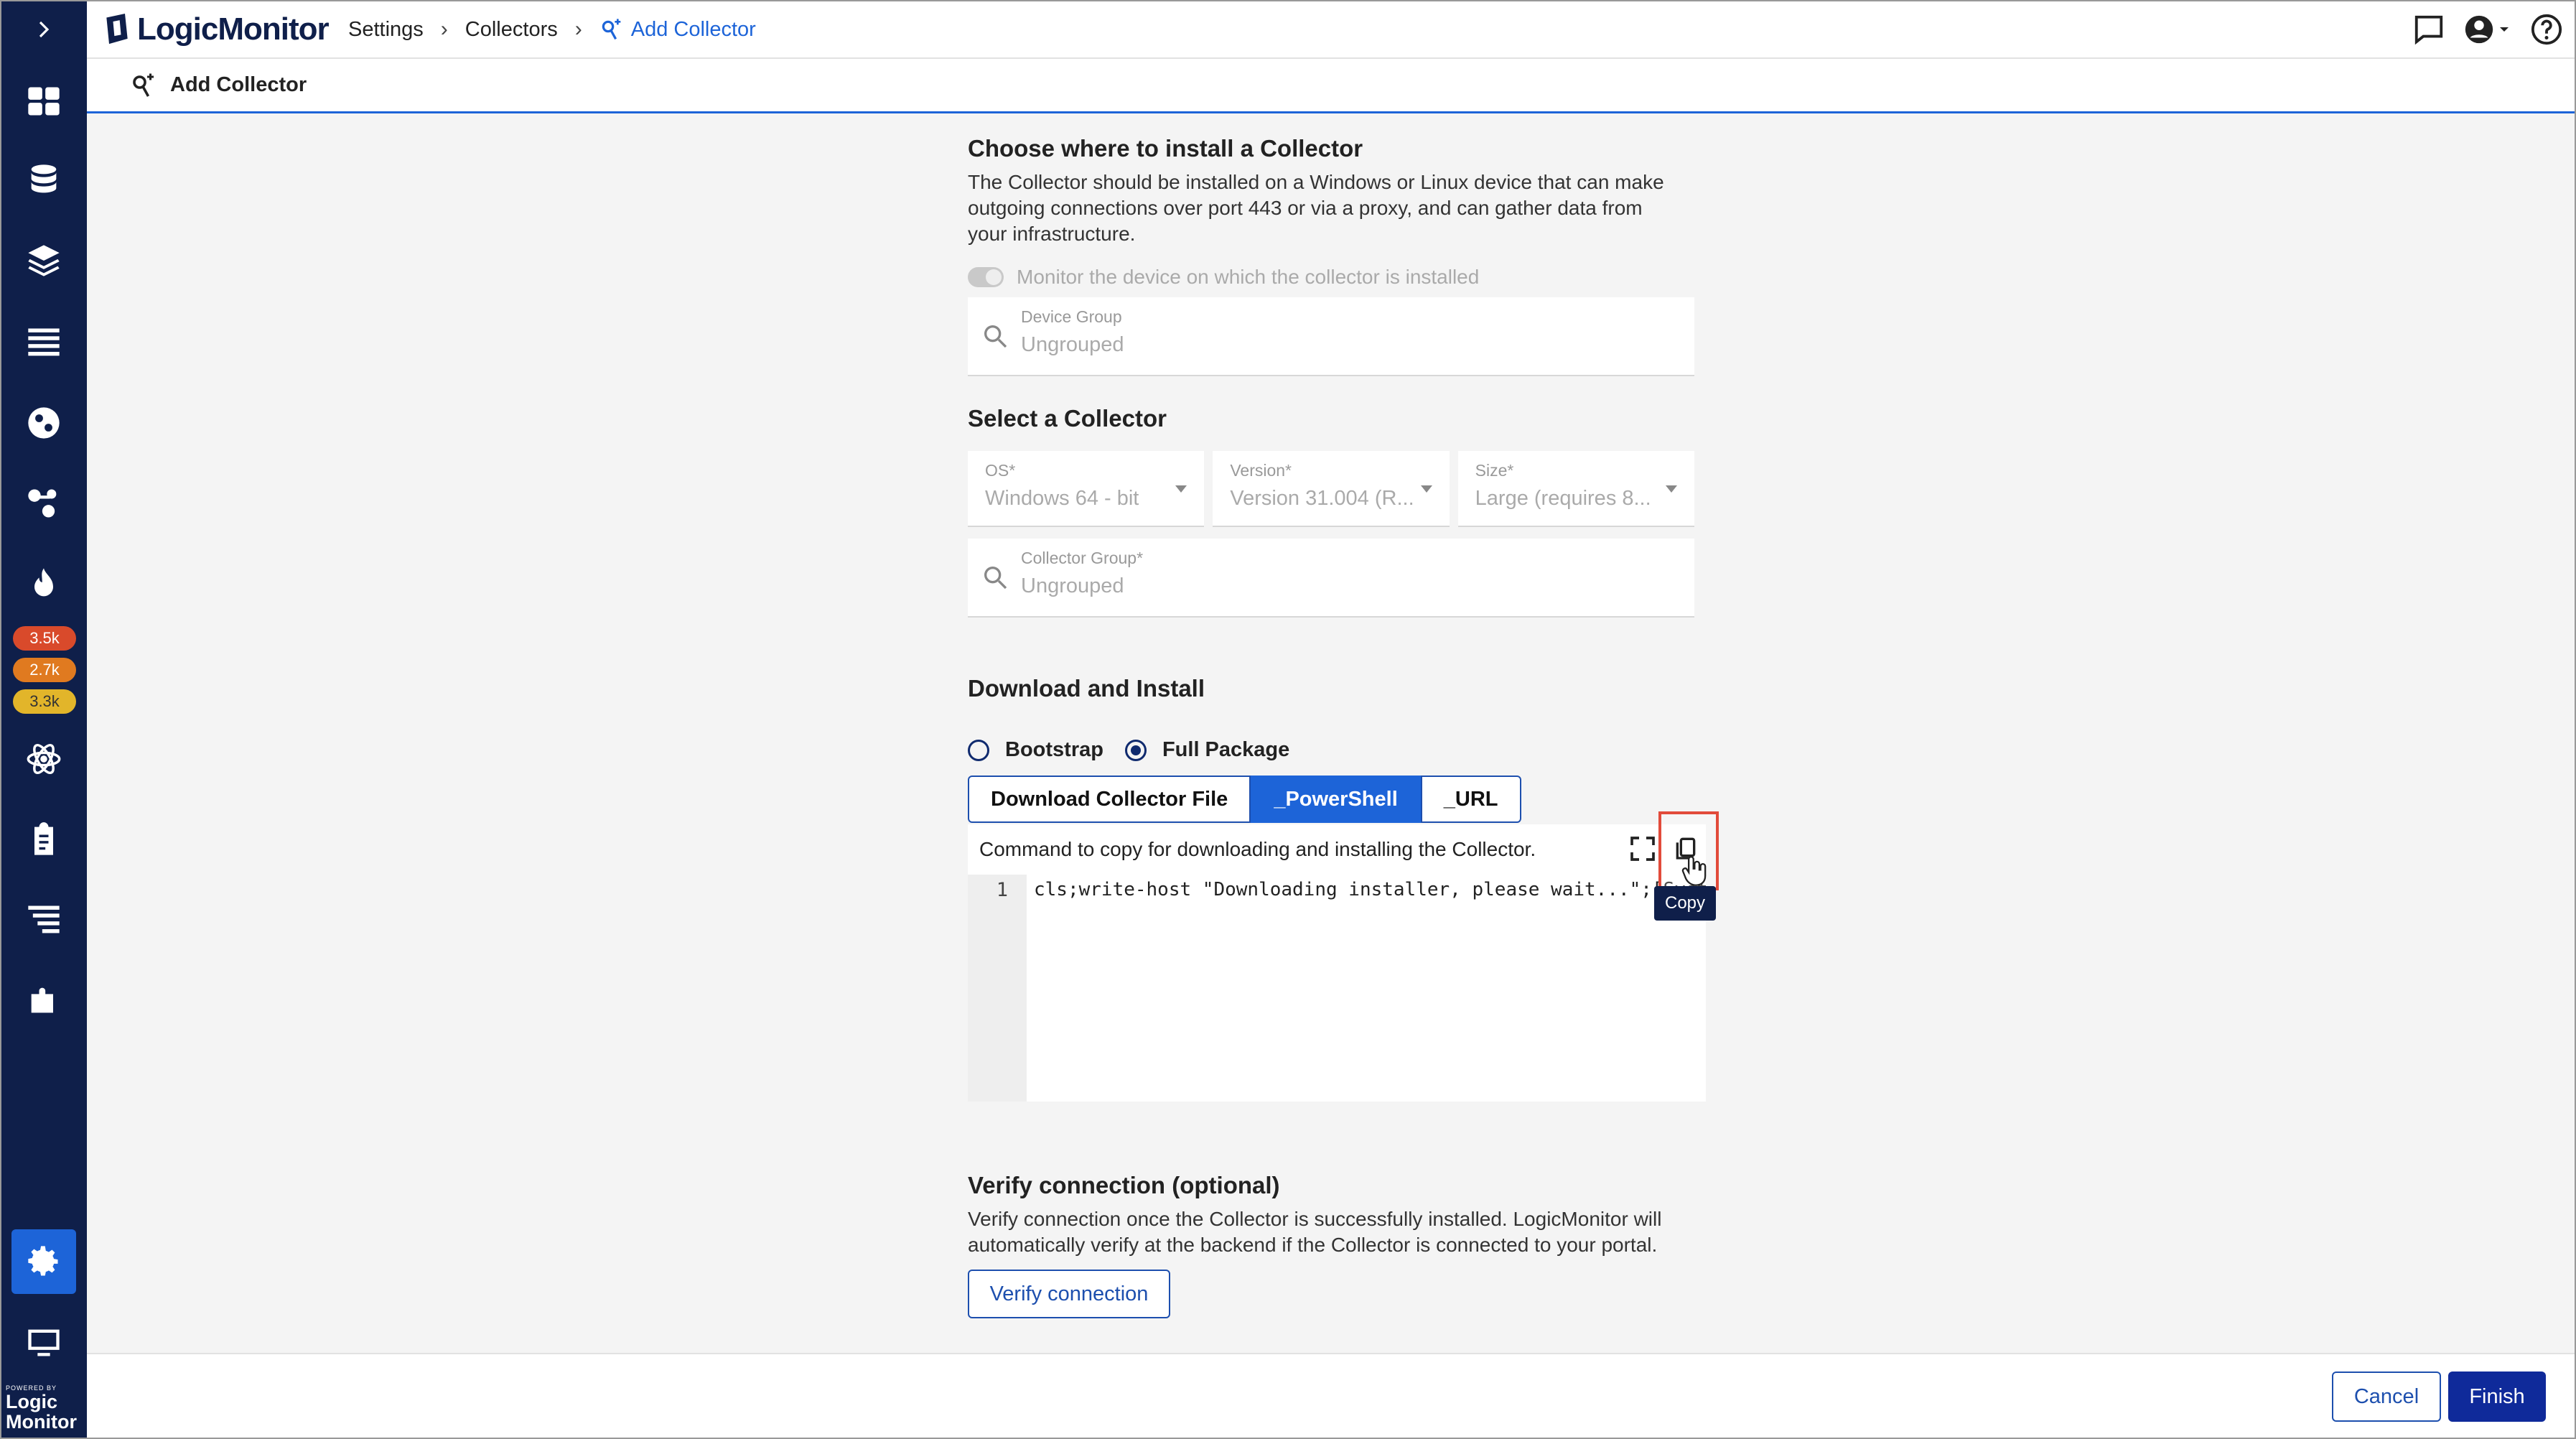 This screenshot has height=1439, width=2576. What do you see at coordinates (1086, 489) in the screenshot?
I see `os-select: OS* Windows 64 - bit` at bounding box center [1086, 489].